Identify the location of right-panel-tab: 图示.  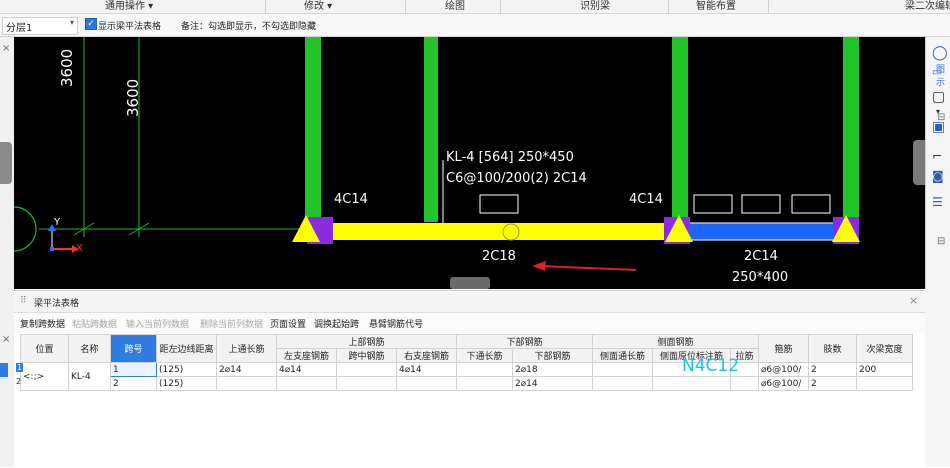
(943, 75).